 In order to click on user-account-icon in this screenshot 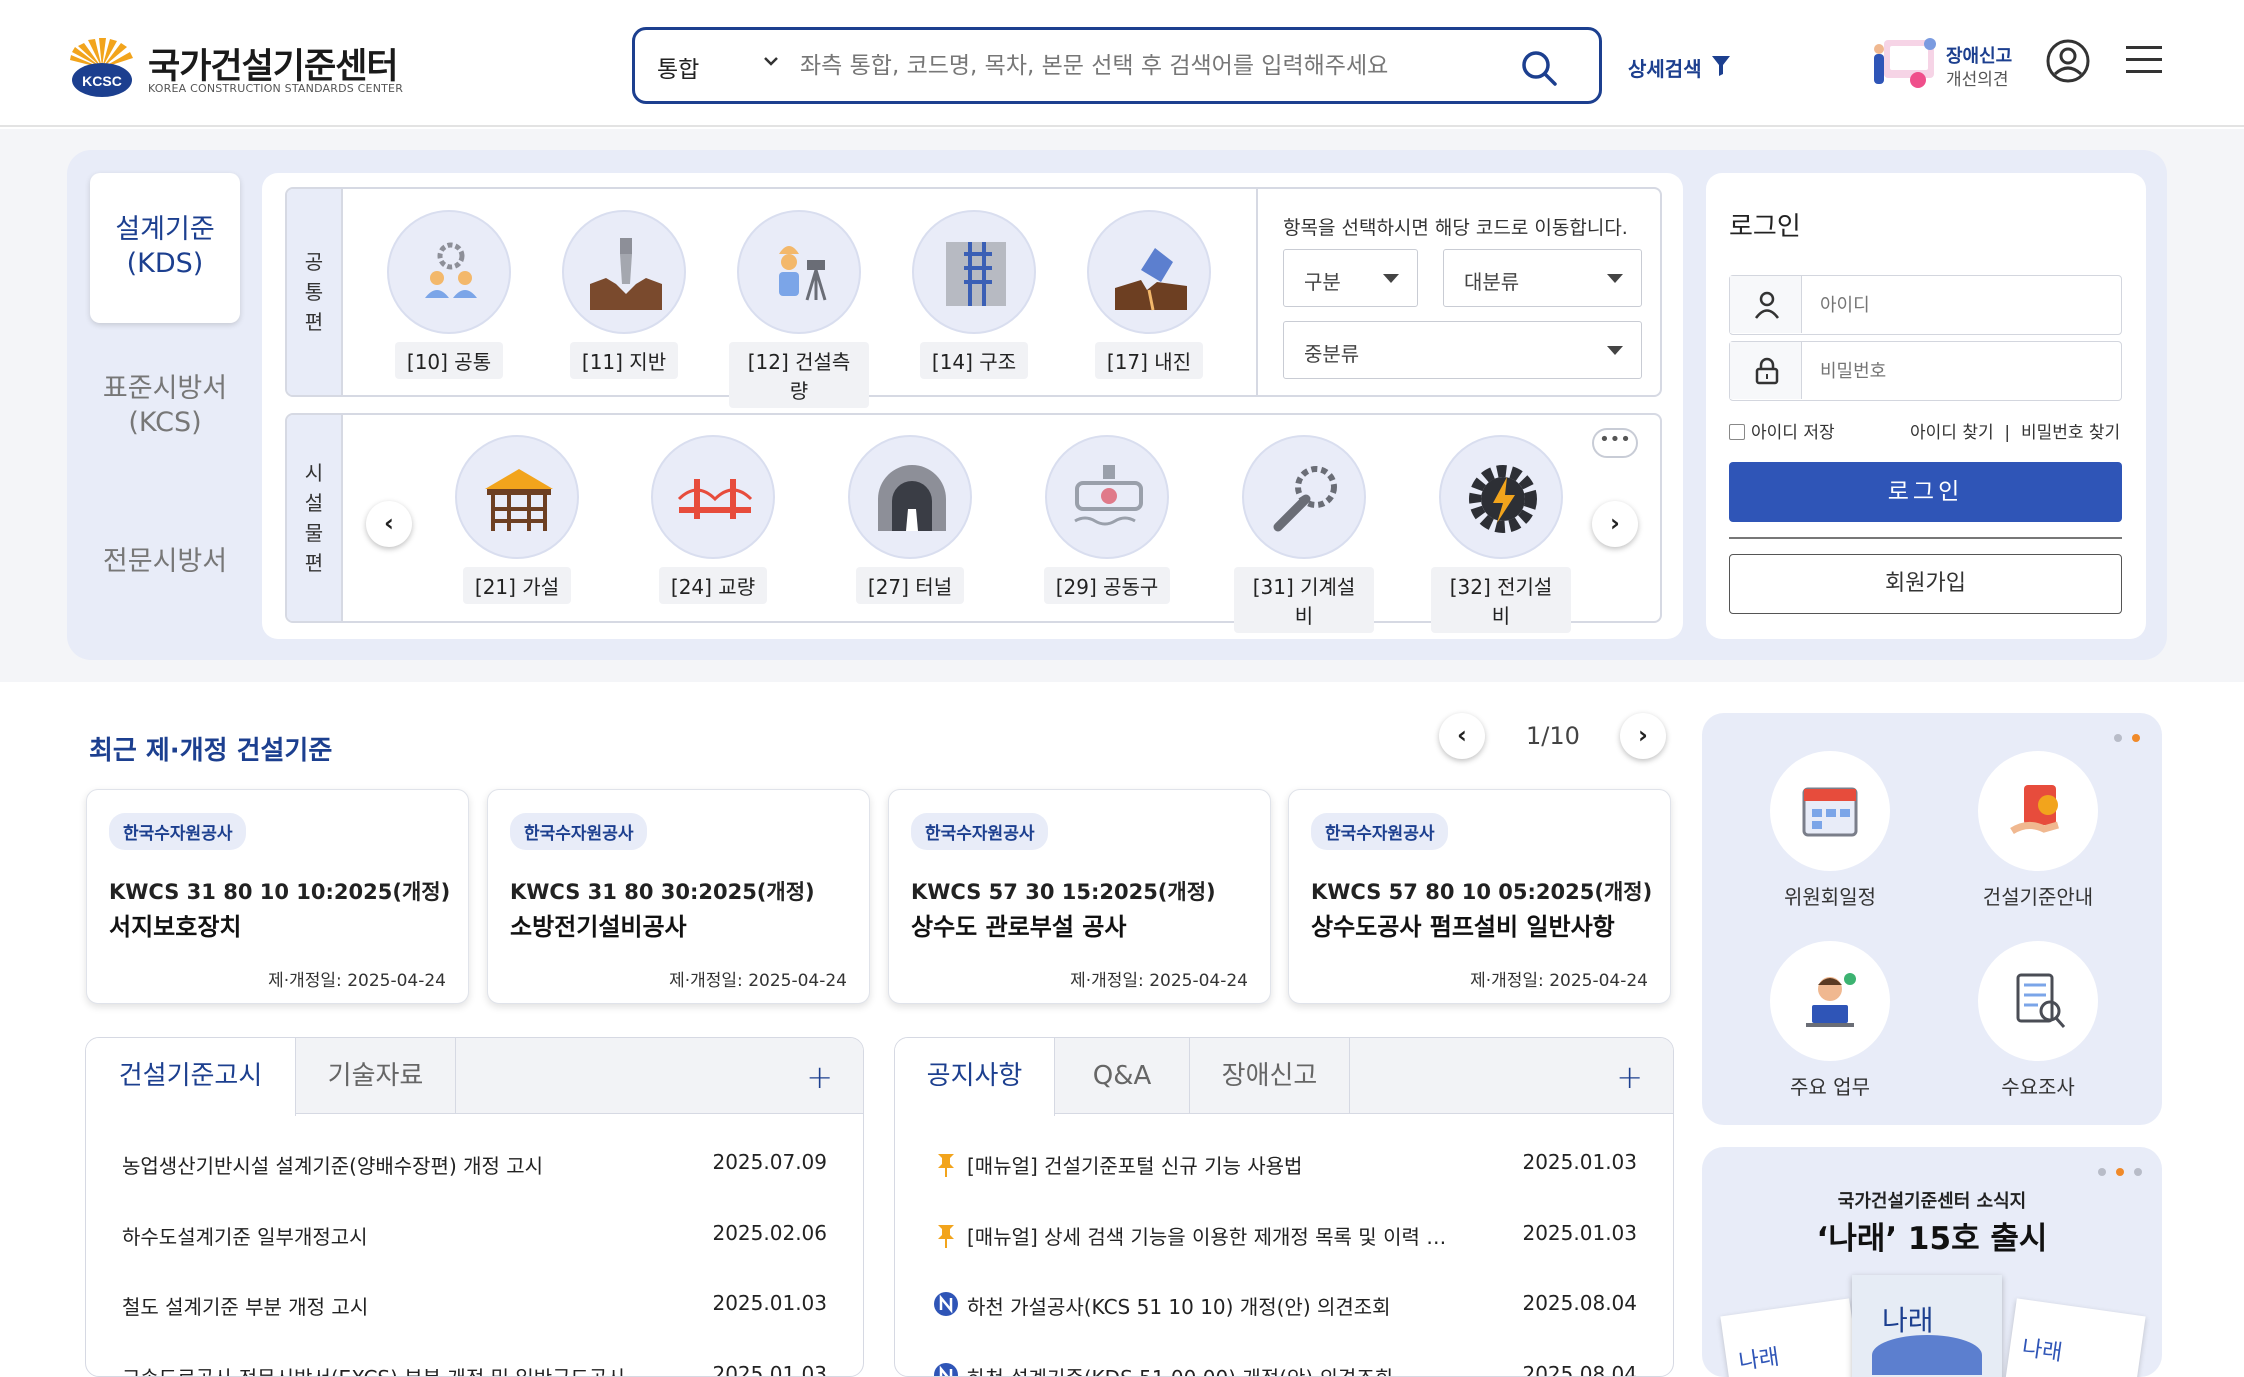, I will do `click(2068, 61)`.